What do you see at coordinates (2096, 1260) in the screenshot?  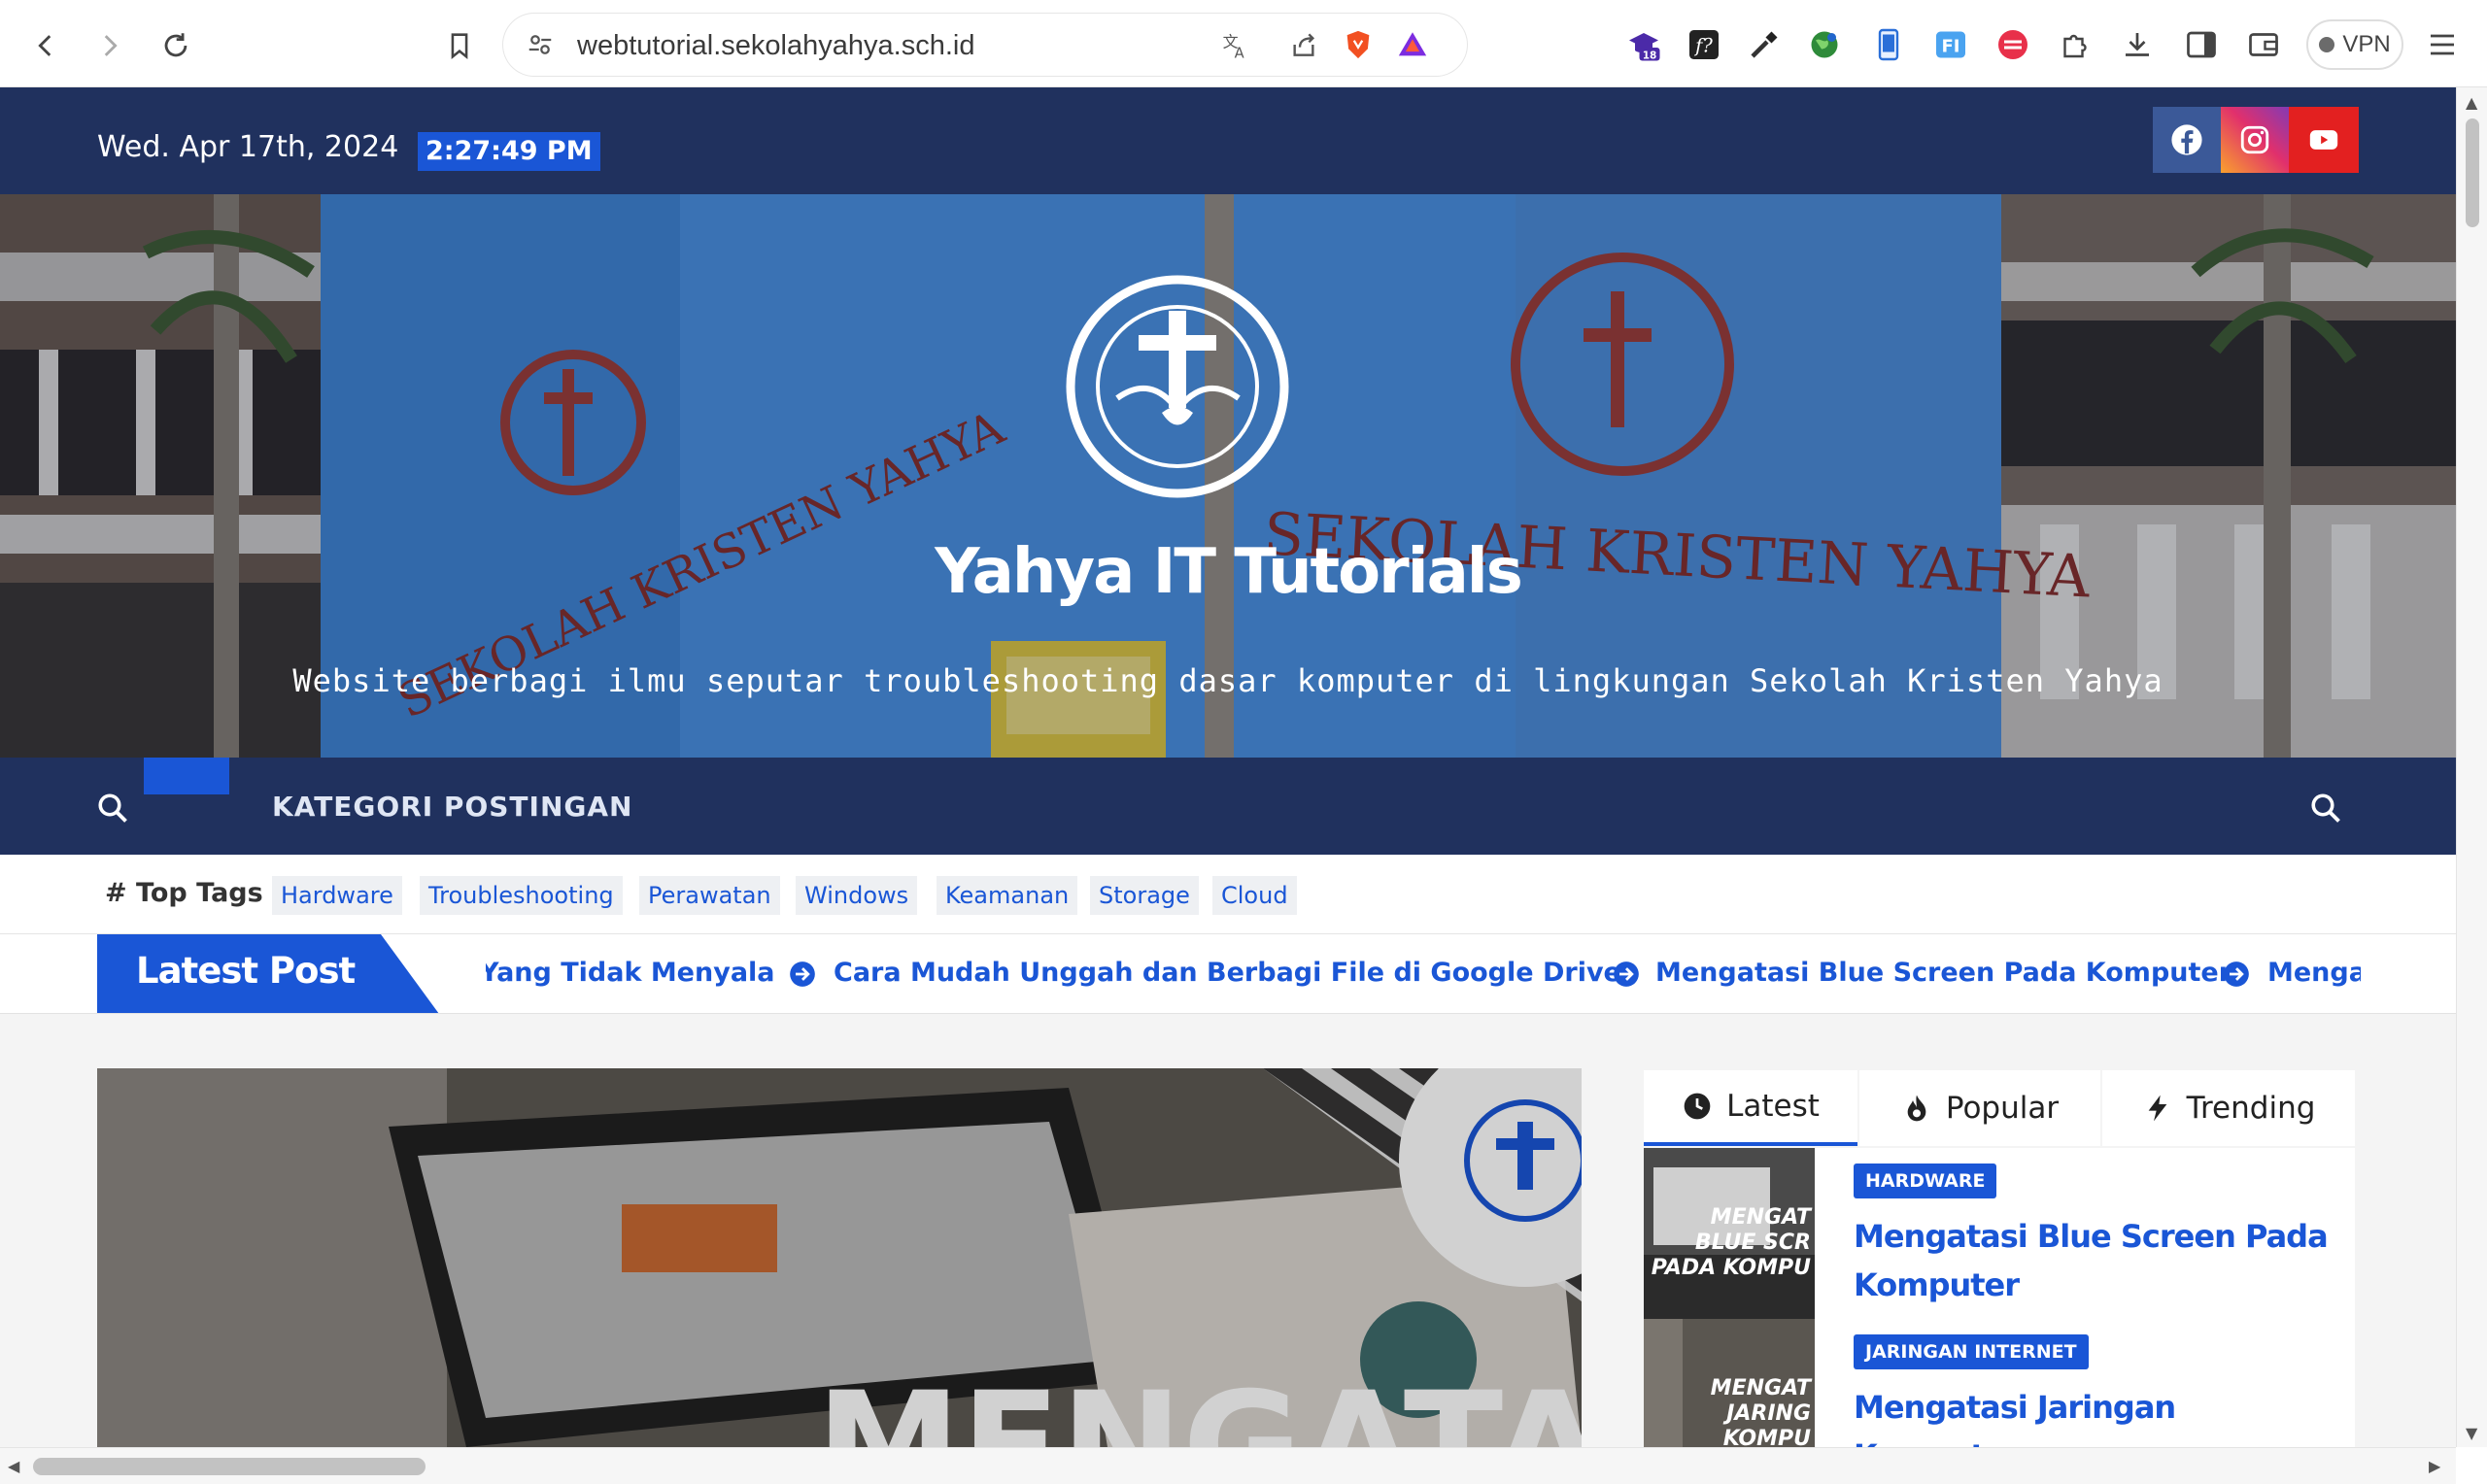 I see `post-title: Mengatasi Blue Screen Pada Komputer` at bounding box center [2096, 1260].